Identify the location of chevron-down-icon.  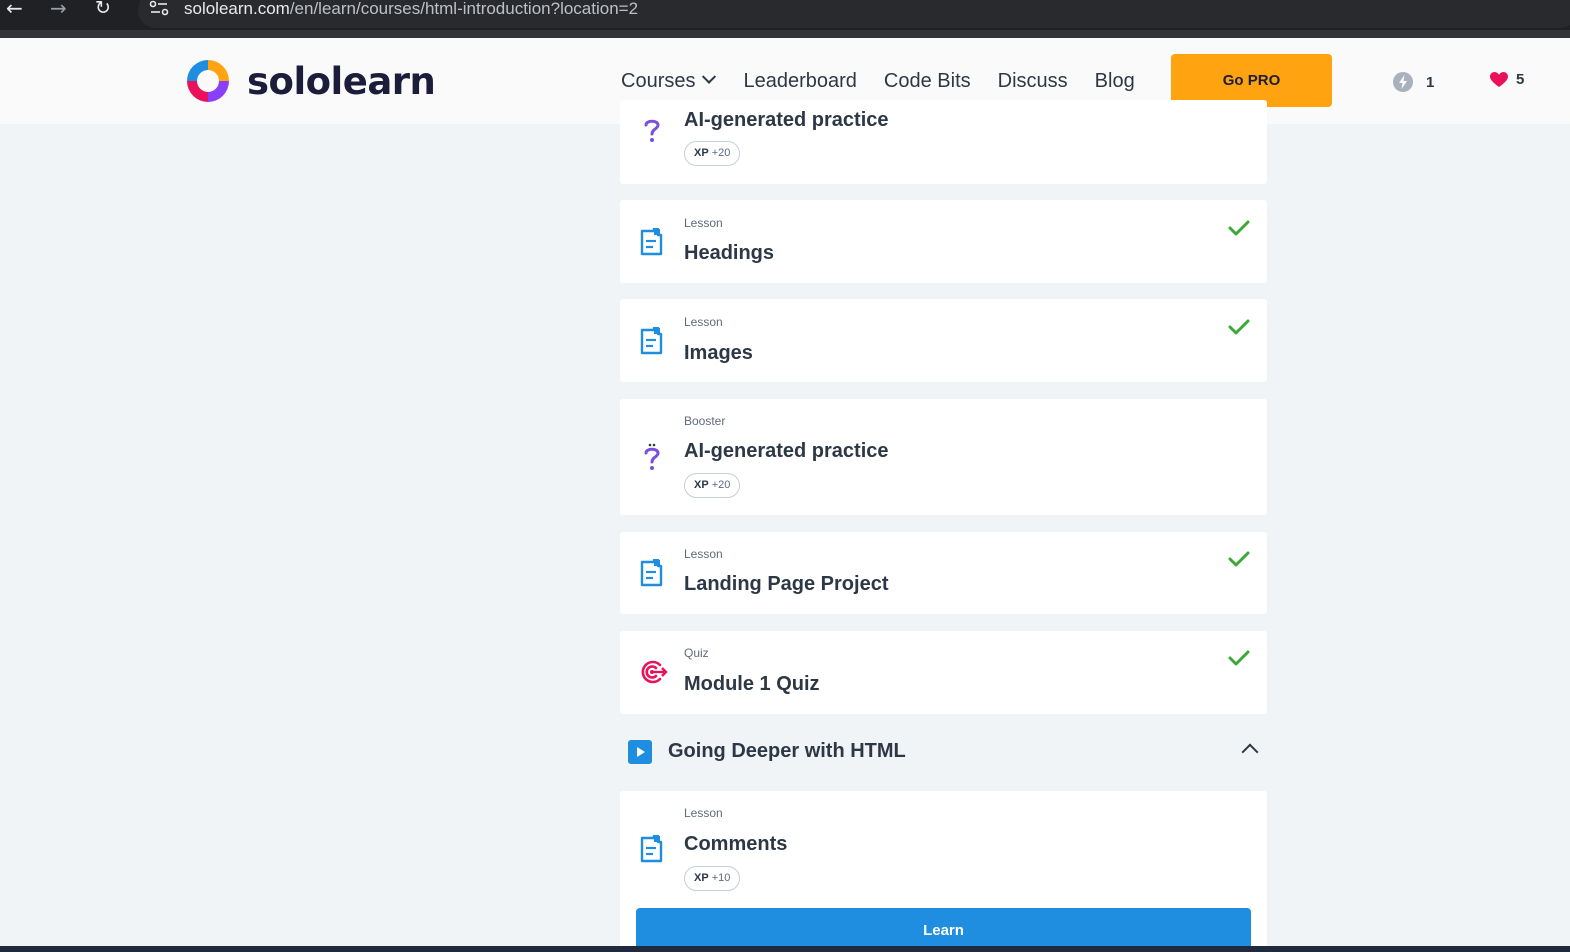
(709, 76).